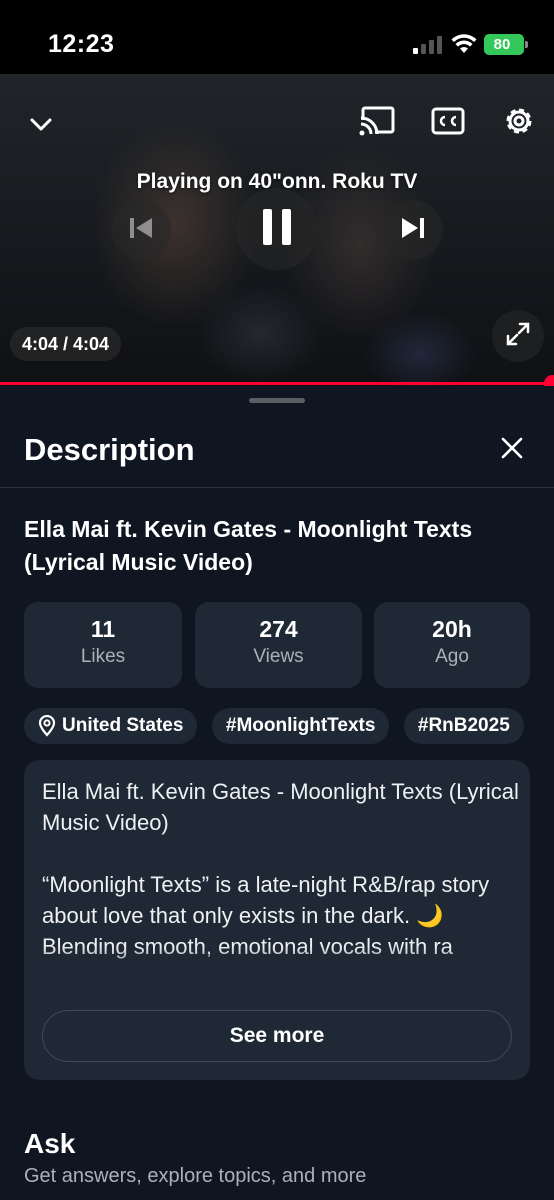 This screenshot has width=554, height=1200. I want to click on pause-button, so click(277, 229).